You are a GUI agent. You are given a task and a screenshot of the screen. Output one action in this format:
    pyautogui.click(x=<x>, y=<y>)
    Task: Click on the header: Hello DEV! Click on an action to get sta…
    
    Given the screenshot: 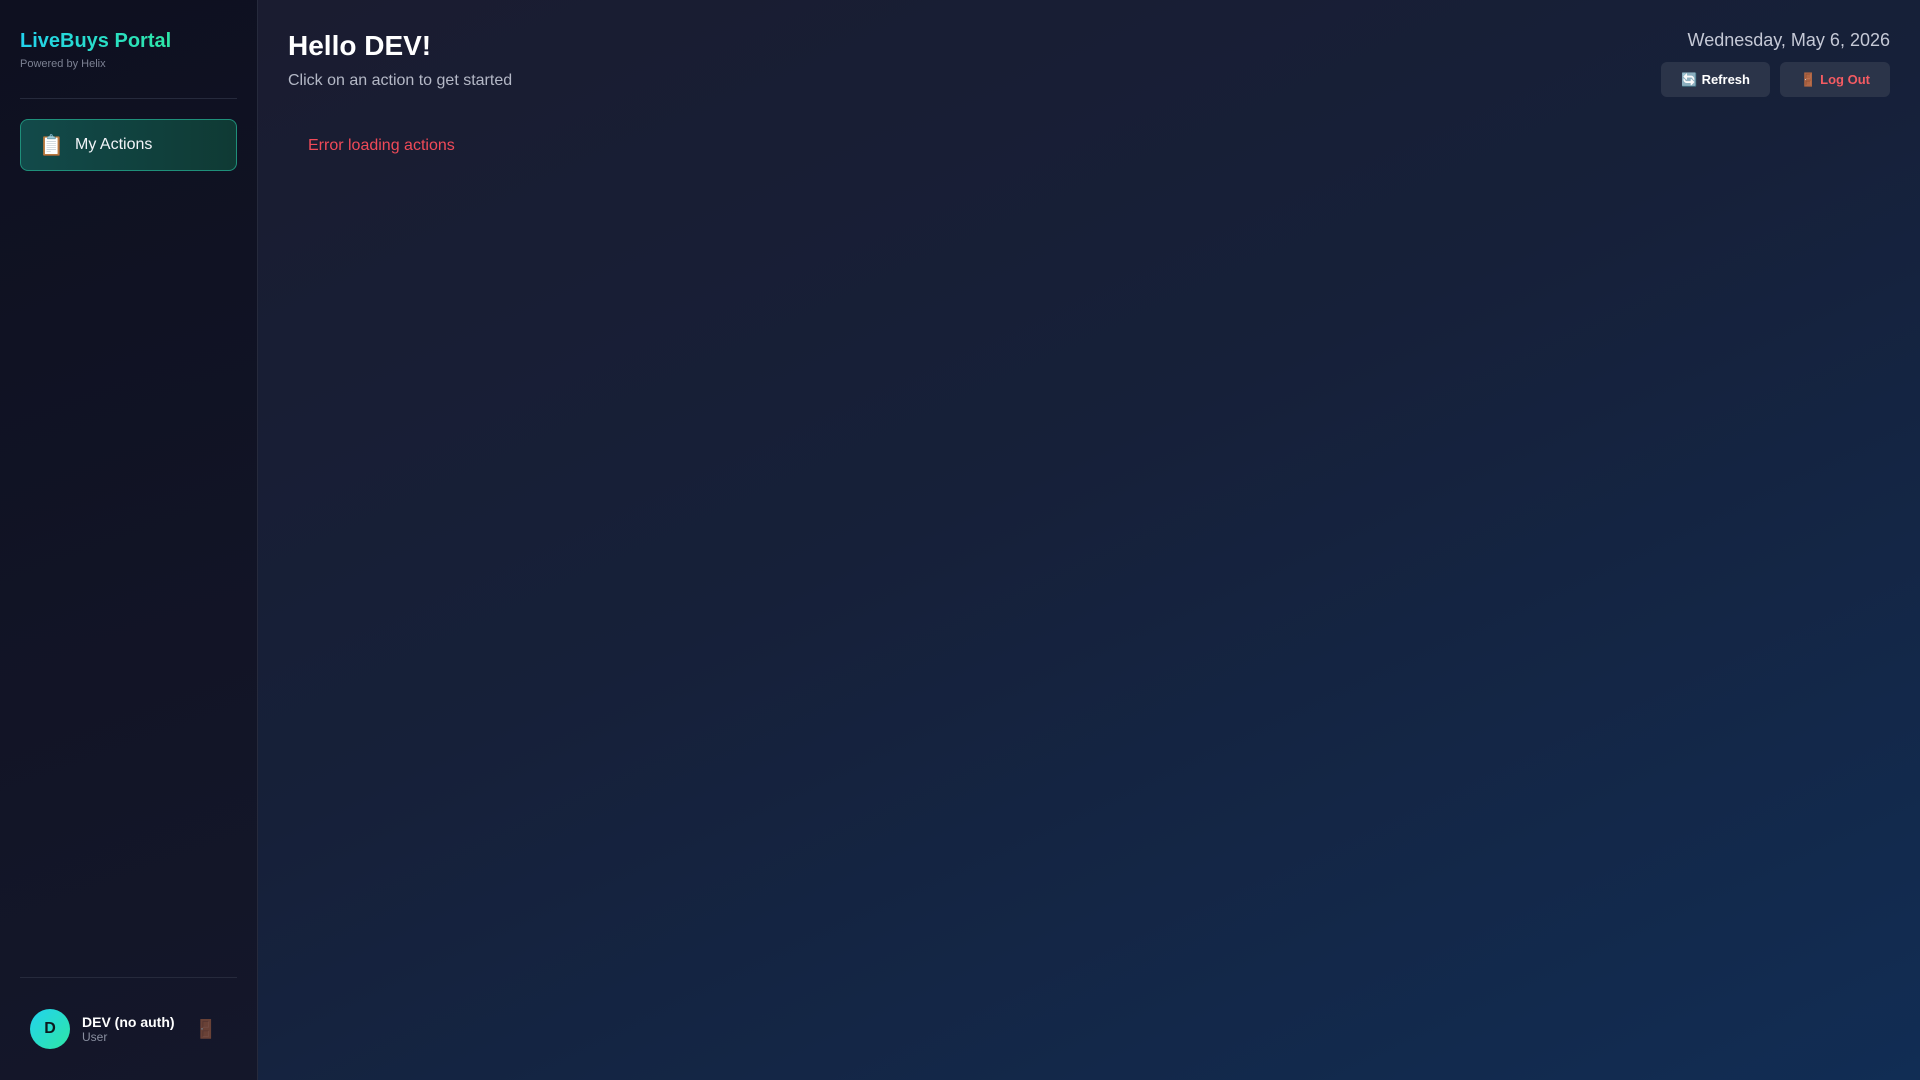 What is the action you would take?
    pyautogui.click(x=1089, y=48)
    